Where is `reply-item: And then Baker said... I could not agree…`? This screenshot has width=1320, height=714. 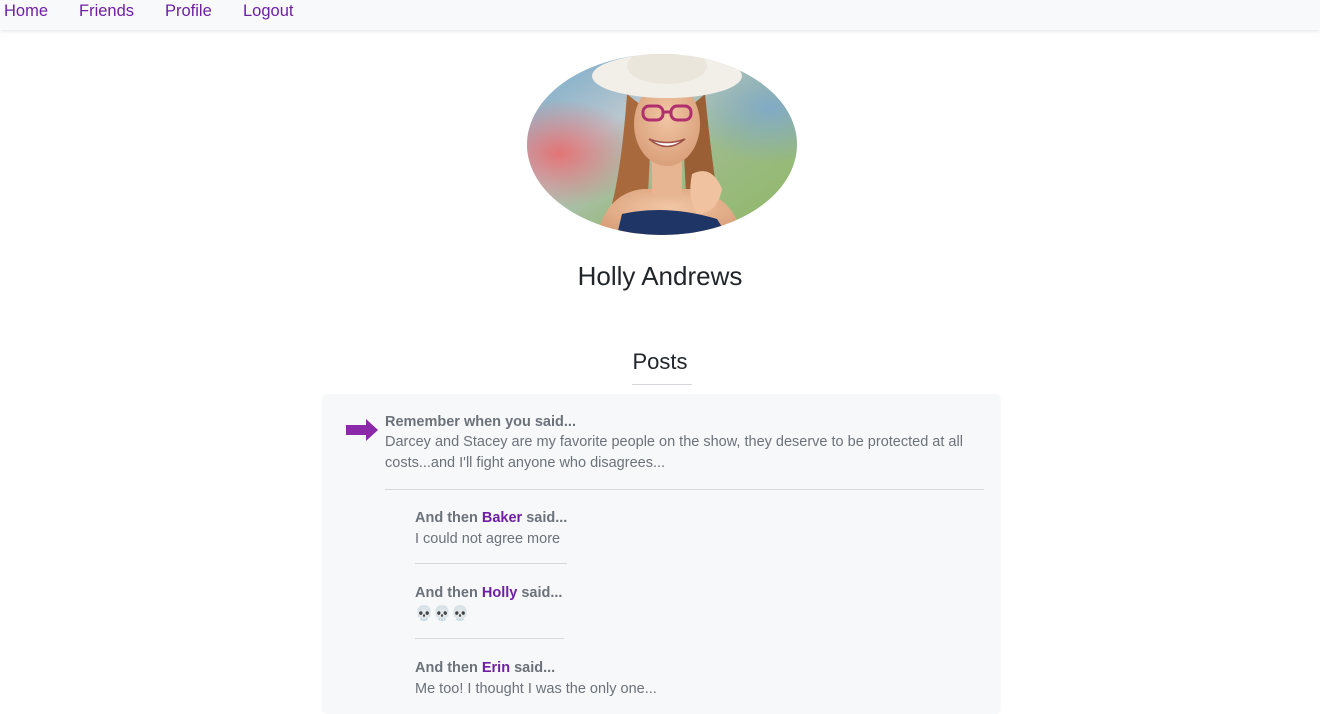
reply-item: And then Baker said... I could not agree… is located at coordinates (491, 528).